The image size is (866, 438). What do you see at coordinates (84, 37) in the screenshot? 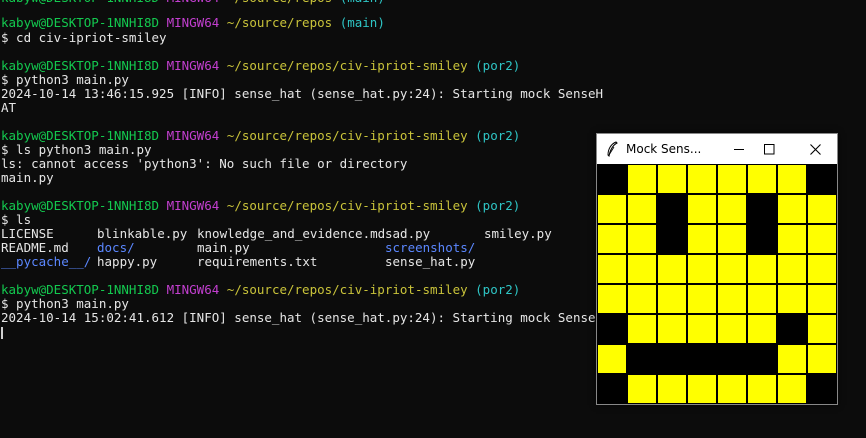
I see `command-line: $ cd civ-ipriot-smiley` at bounding box center [84, 37].